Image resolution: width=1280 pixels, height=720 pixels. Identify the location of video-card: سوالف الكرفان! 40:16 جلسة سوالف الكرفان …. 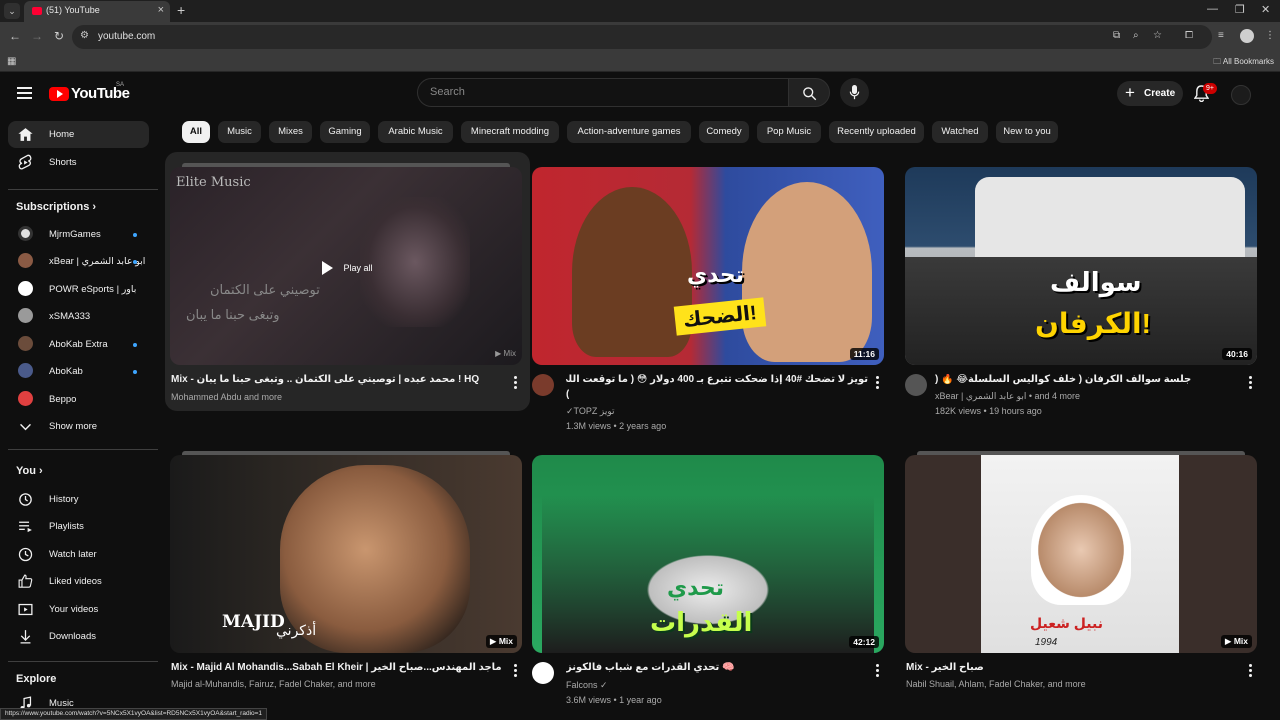
(1081, 302).